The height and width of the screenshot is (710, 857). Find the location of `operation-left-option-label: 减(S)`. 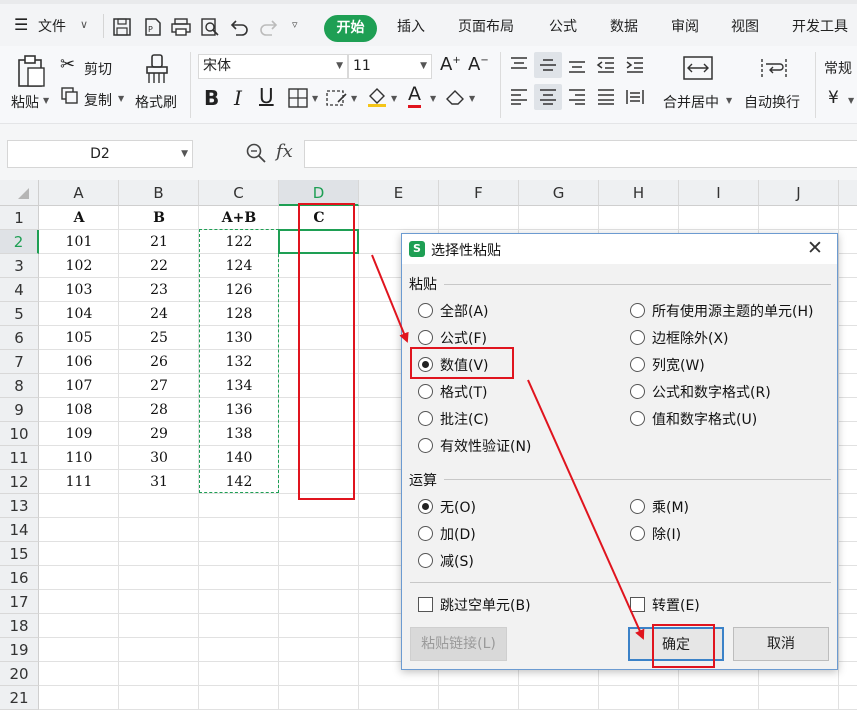

operation-left-option-label: 减(S) is located at coordinates (457, 561).